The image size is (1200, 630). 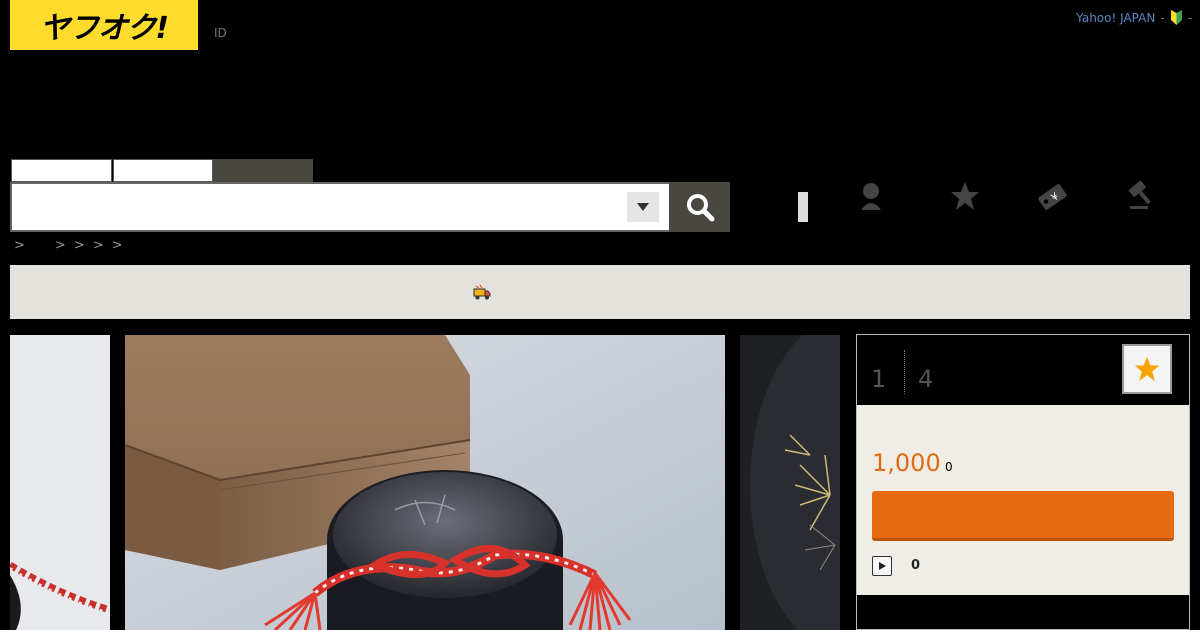 I want to click on panel-header: 1 4, so click(x=1023, y=370).